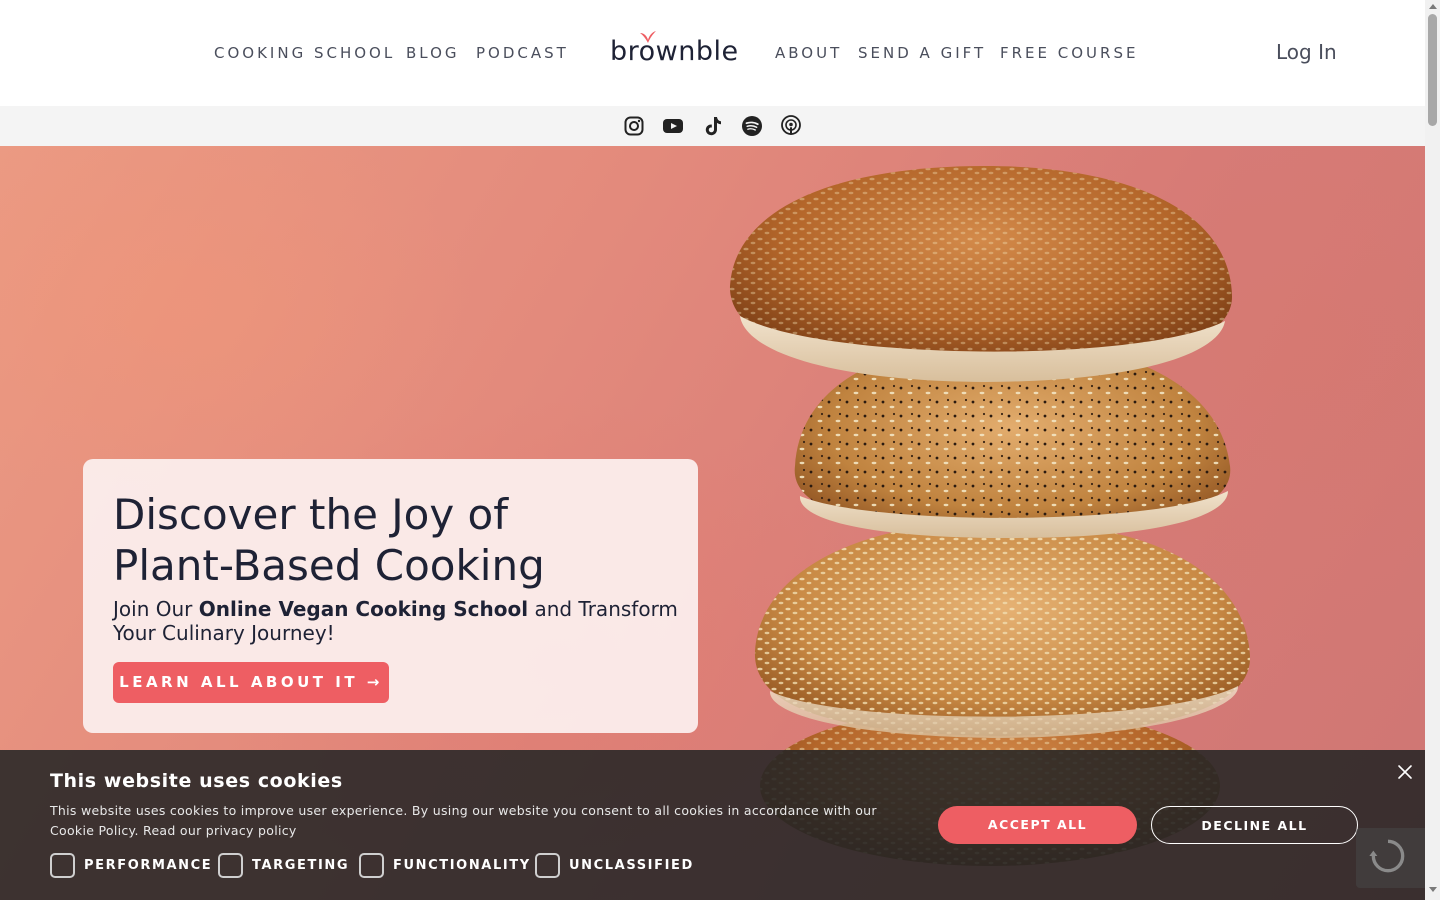 This screenshot has height=900, width=1440. Describe the element at coordinates (631, 865) in the screenshot. I see `unclassified-label: UNCLASSIFIED` at that location.